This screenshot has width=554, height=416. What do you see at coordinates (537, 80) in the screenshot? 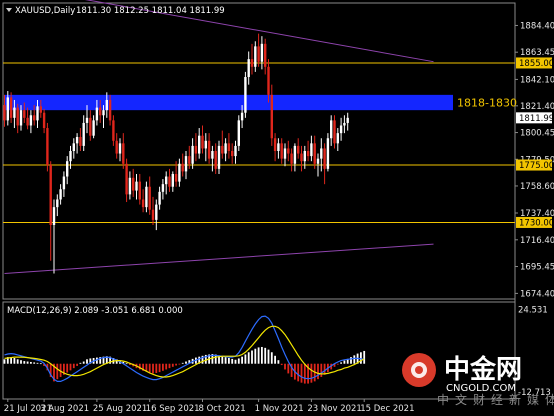
I see `price-tick-label: 1842.10` at bounding box center [537, 80].